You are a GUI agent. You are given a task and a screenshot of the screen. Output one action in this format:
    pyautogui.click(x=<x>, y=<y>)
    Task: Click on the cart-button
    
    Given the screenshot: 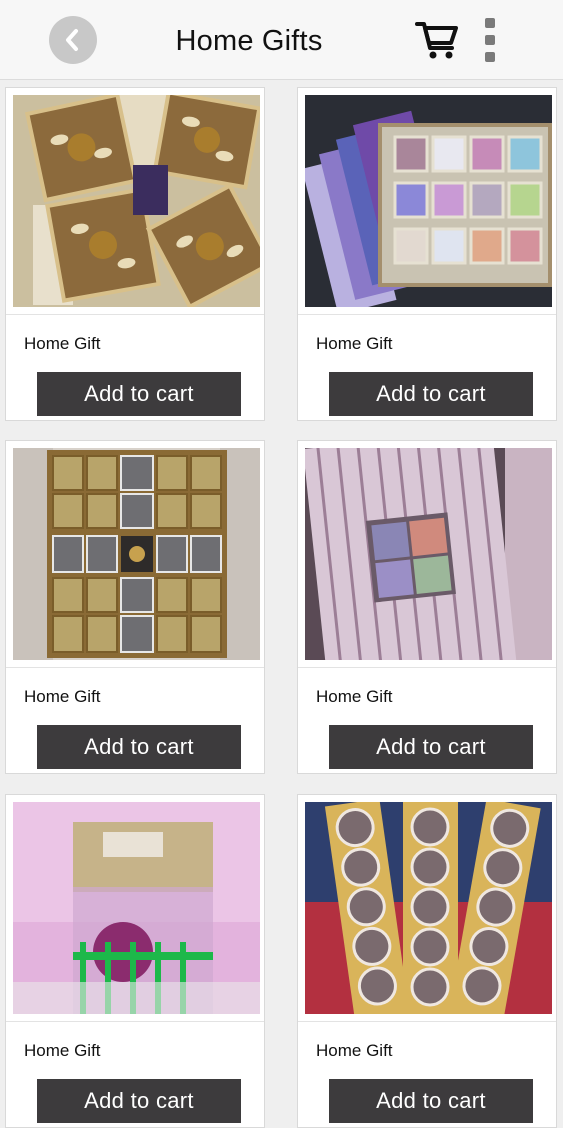 What is the action you would take?
    pyautogui.click(x=437, y=40)
    